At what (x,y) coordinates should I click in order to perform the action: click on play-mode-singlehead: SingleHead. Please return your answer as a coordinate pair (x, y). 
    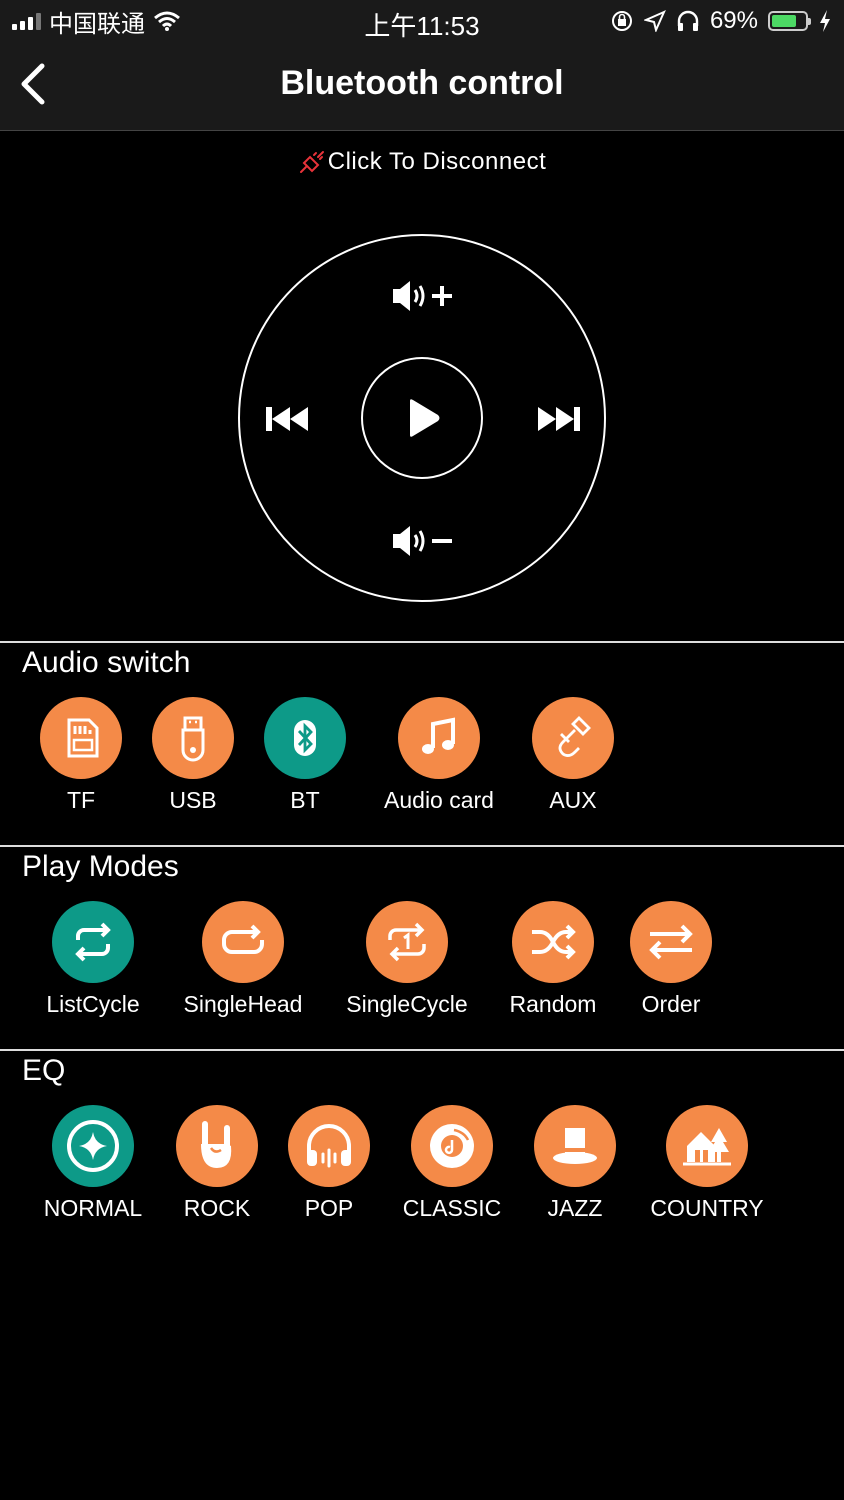
    Looking at the image, I should click on (243, 959).